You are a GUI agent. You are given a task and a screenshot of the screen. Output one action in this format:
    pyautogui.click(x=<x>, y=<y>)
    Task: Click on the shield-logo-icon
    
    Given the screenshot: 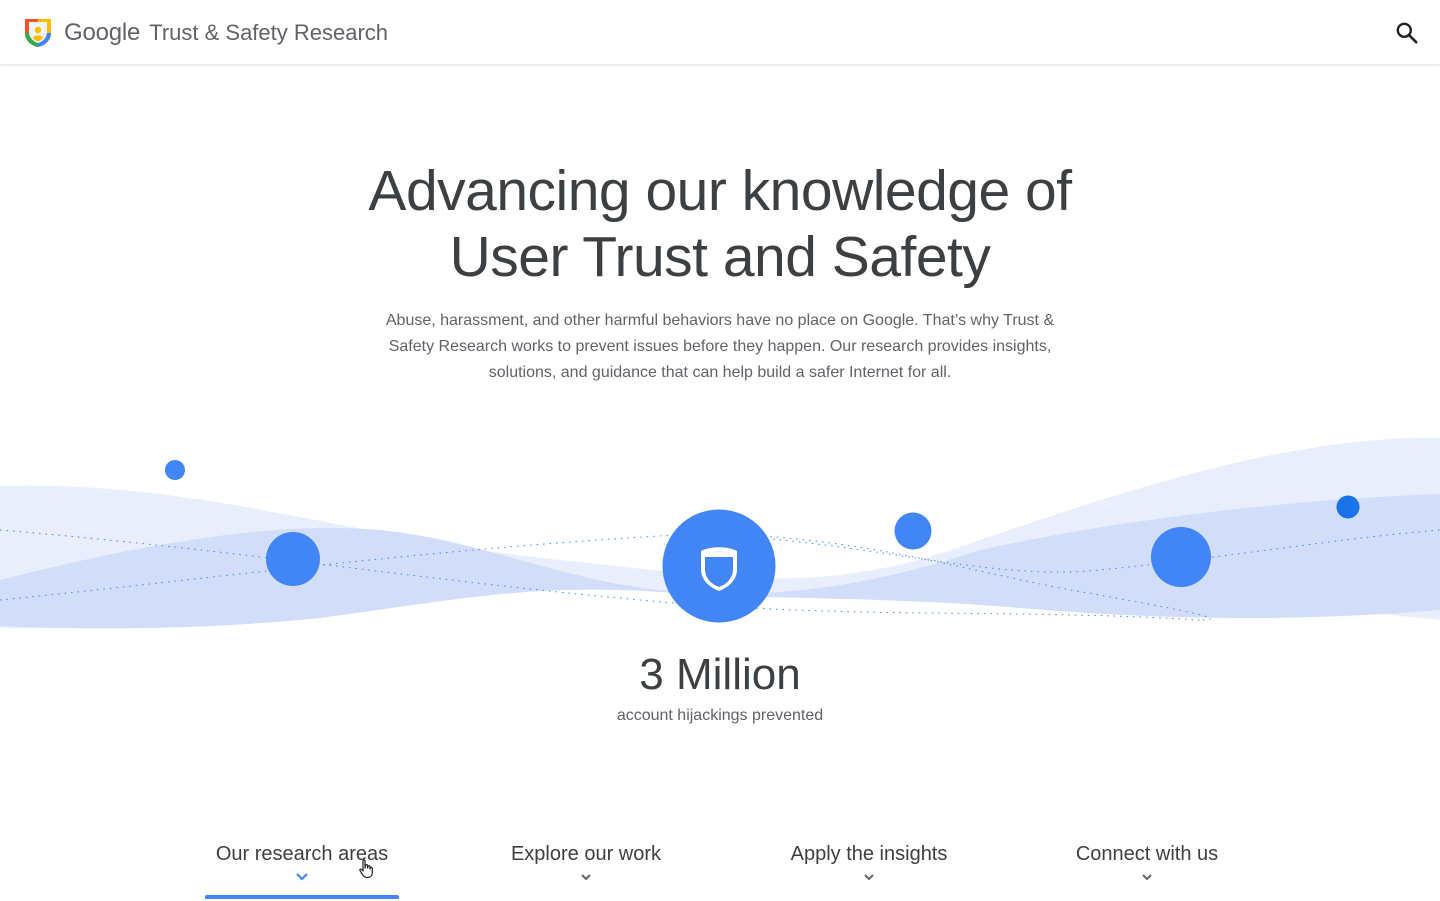 What is the action you would take?
    pyautogui.click(x=38, y=32)
    